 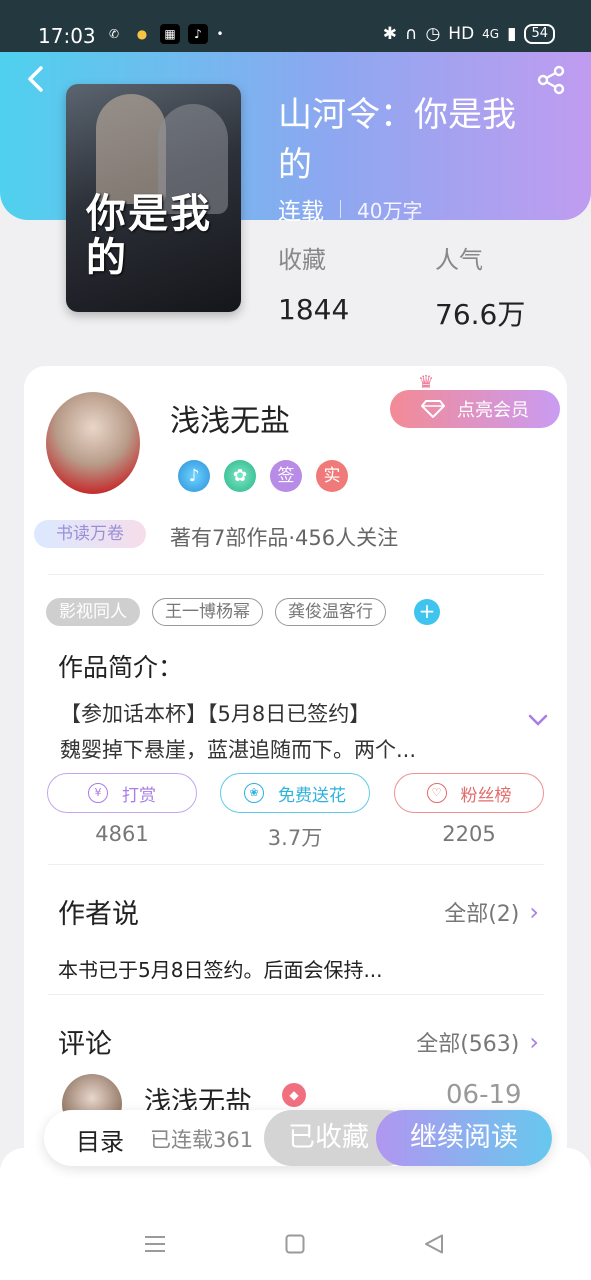 I want to click on cover-title: 你是我的, so click(x=149, y=235).